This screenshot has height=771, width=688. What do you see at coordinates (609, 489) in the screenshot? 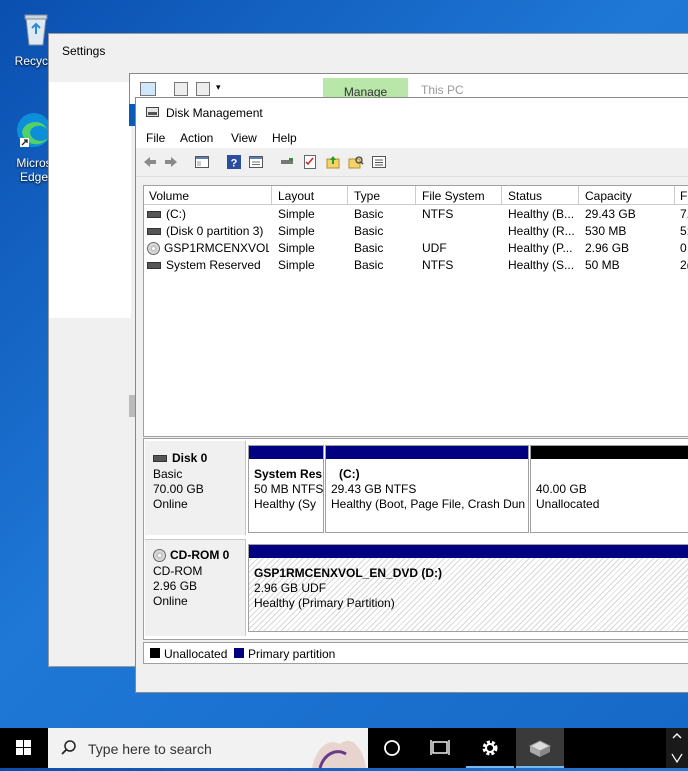
I see `partition-unallocated: 40.00 GB Unallocated` at bounding box center [609, 489].